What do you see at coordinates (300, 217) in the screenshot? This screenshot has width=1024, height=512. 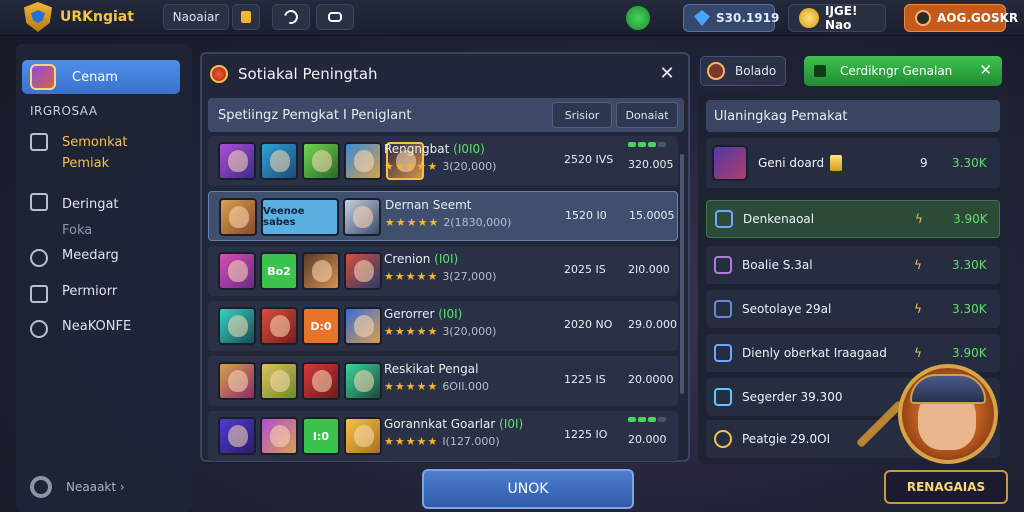 I see `hero-lineup: Veenoe sabes` at bounding box center [300, 217].